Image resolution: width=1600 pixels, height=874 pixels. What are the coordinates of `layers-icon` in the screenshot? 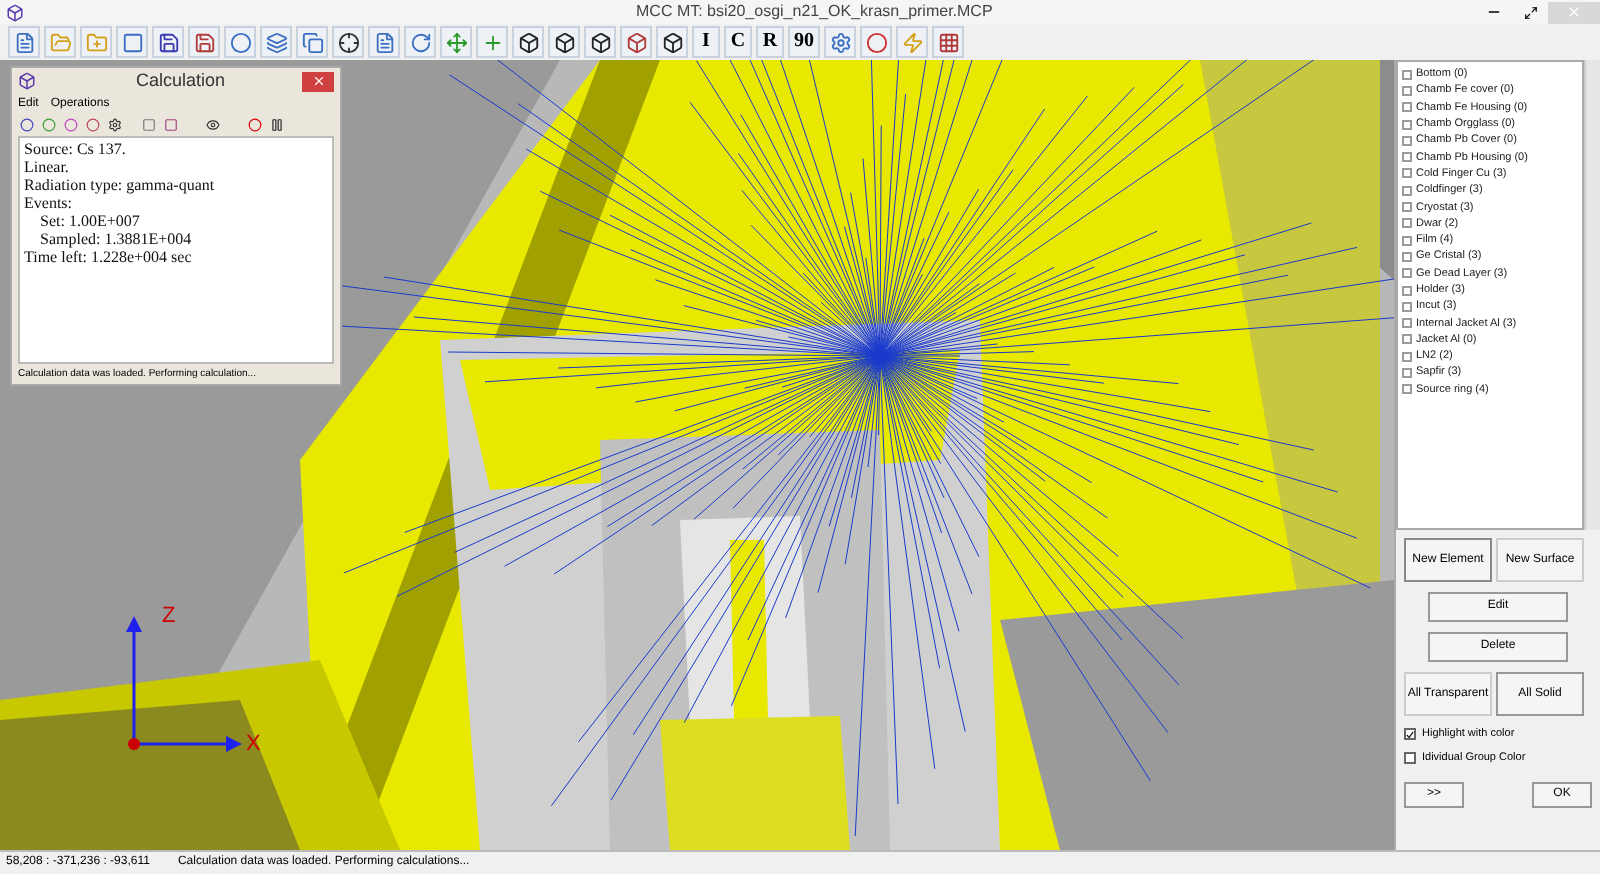 It's located at (276, 42).